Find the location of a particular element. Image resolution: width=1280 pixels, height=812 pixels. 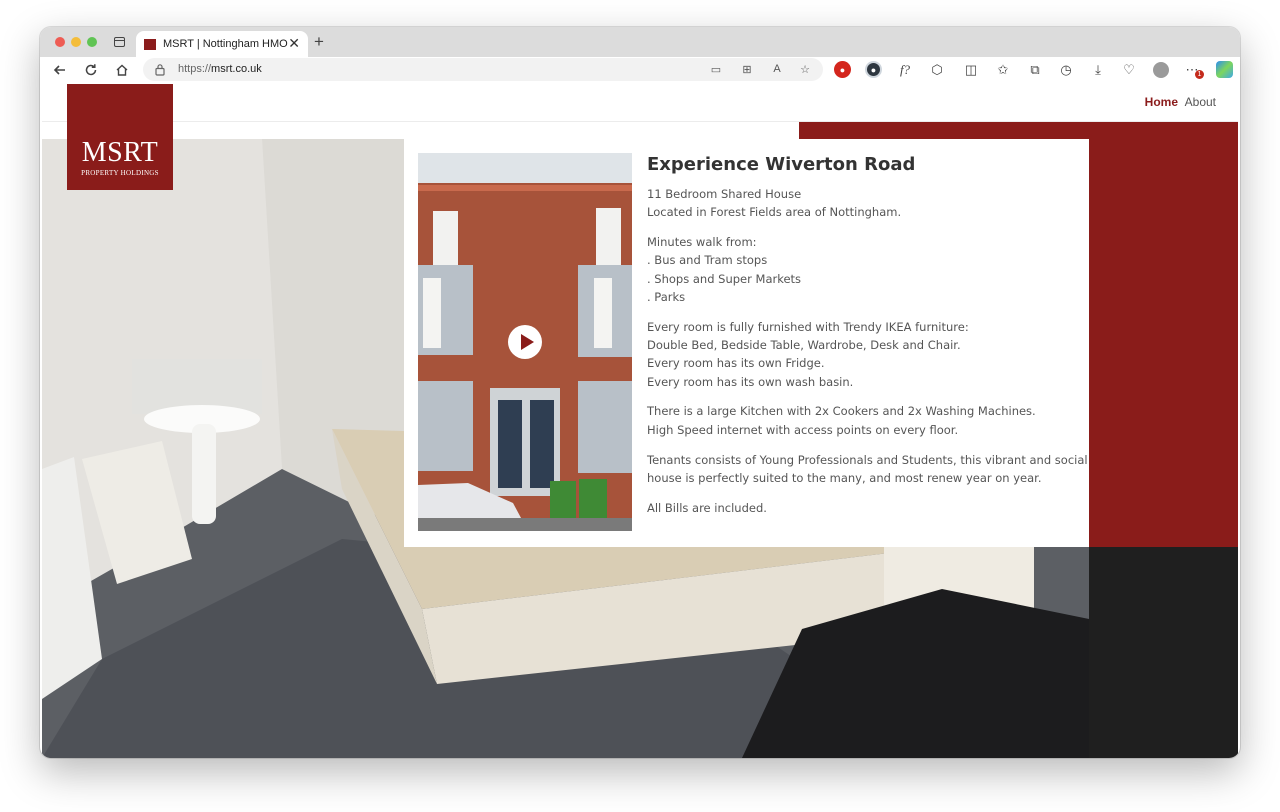

accent-dark-block is located at coordinates (1163, 652).